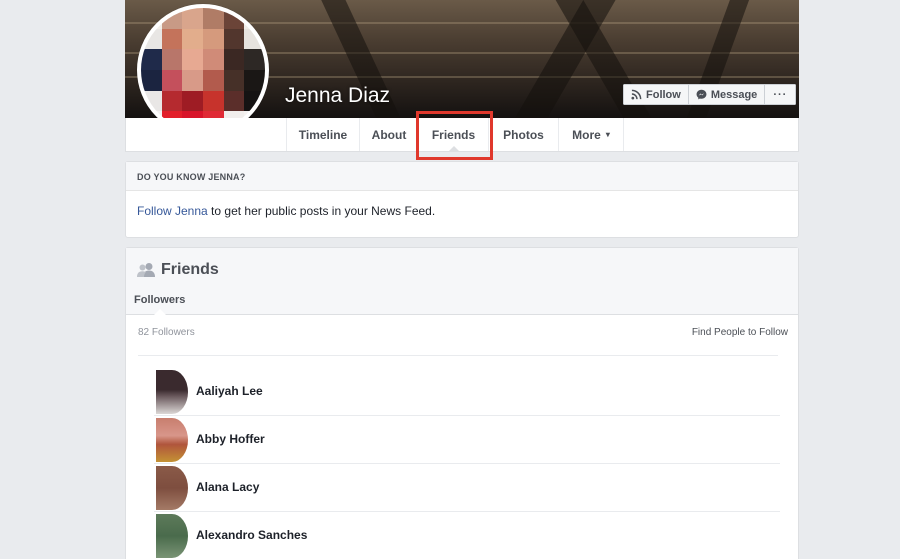  Describe the element at coordinates (458, 355) in the screenshot. I see `divider` at that location.